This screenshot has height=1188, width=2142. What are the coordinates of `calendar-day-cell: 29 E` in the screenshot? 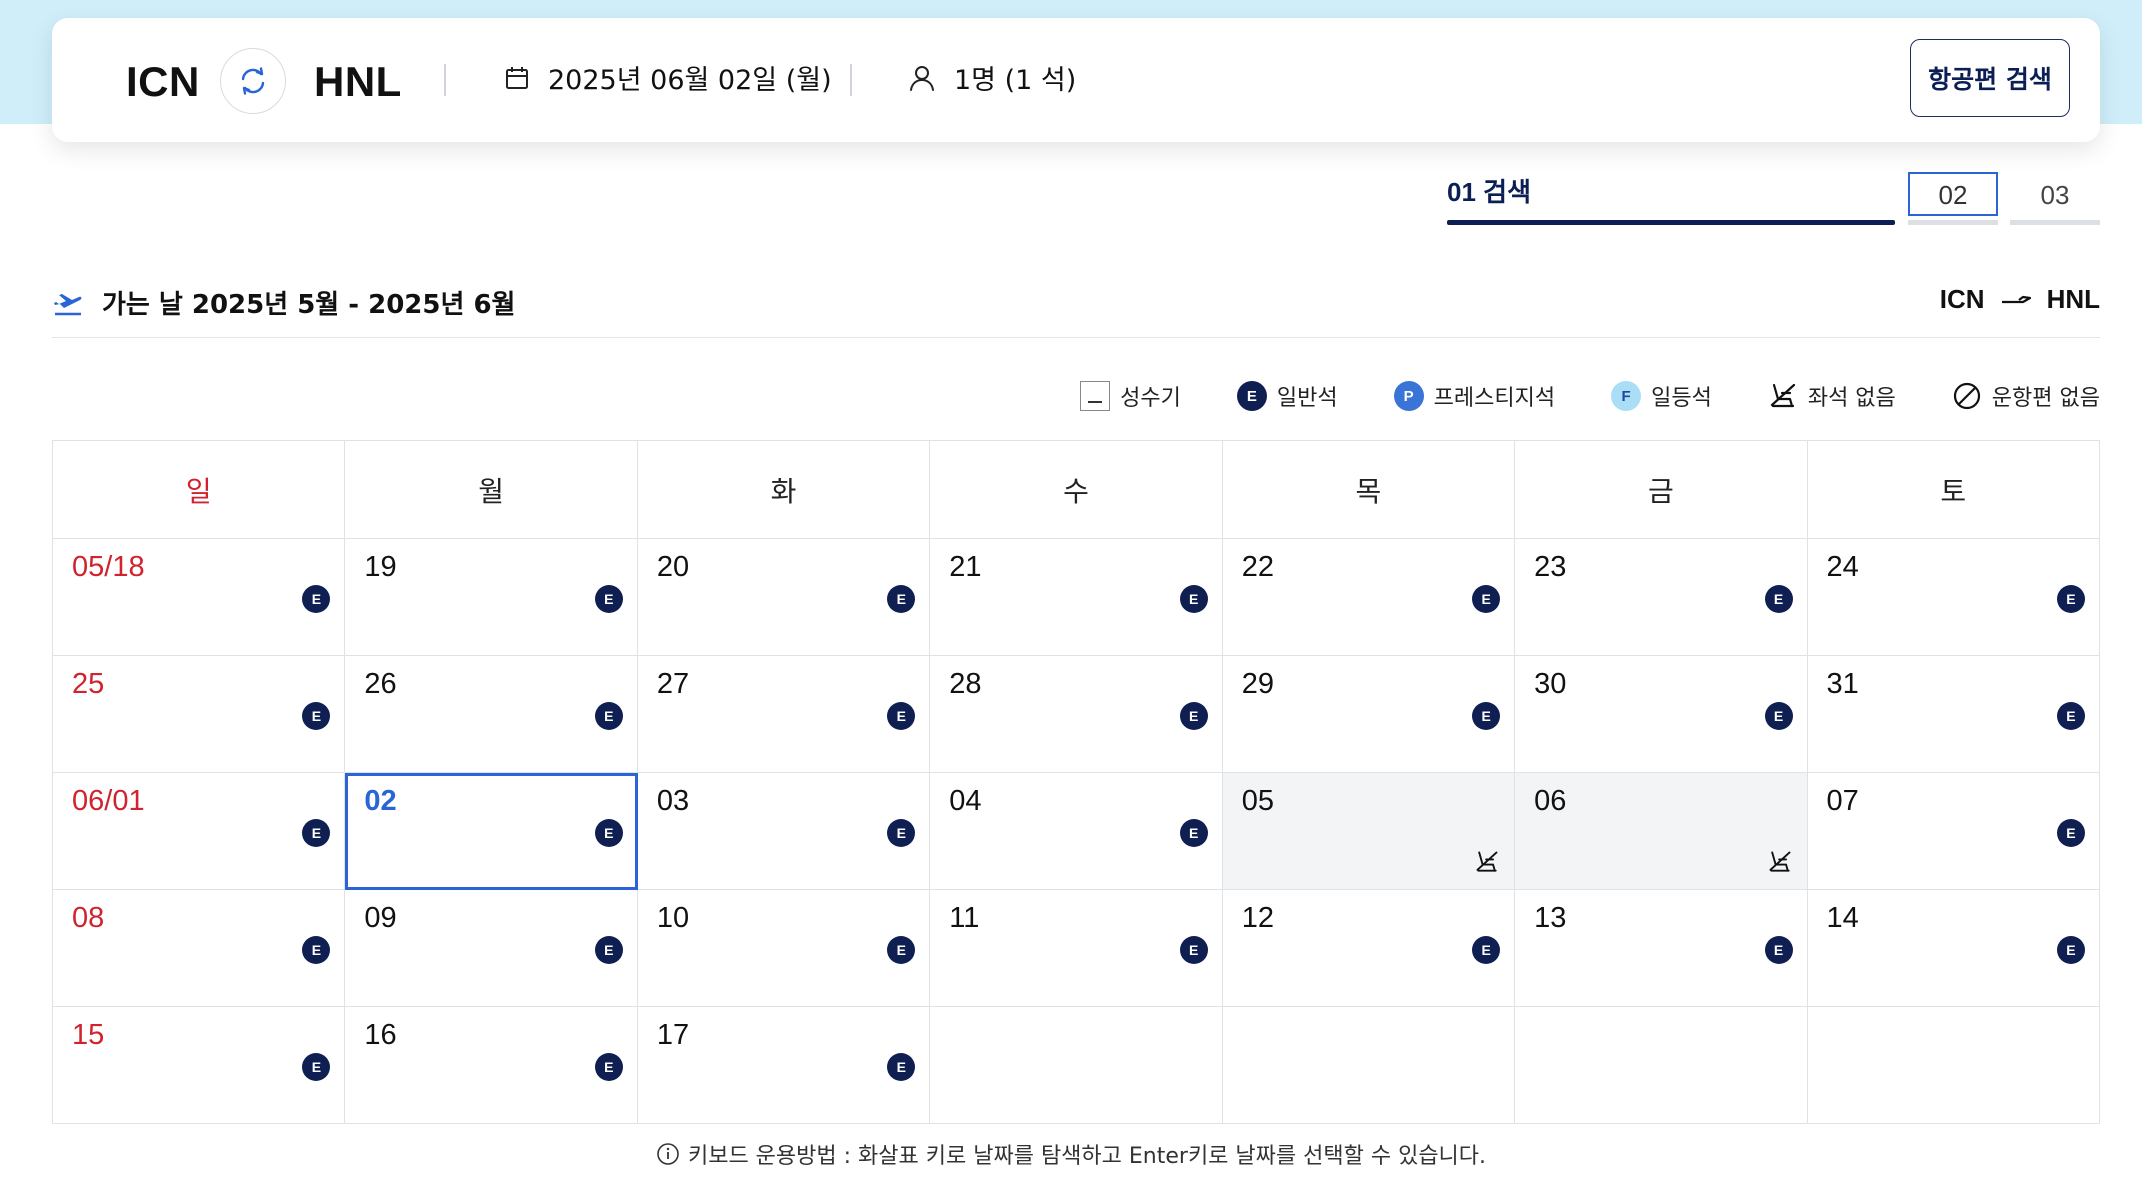 It's located at (1369, 714).